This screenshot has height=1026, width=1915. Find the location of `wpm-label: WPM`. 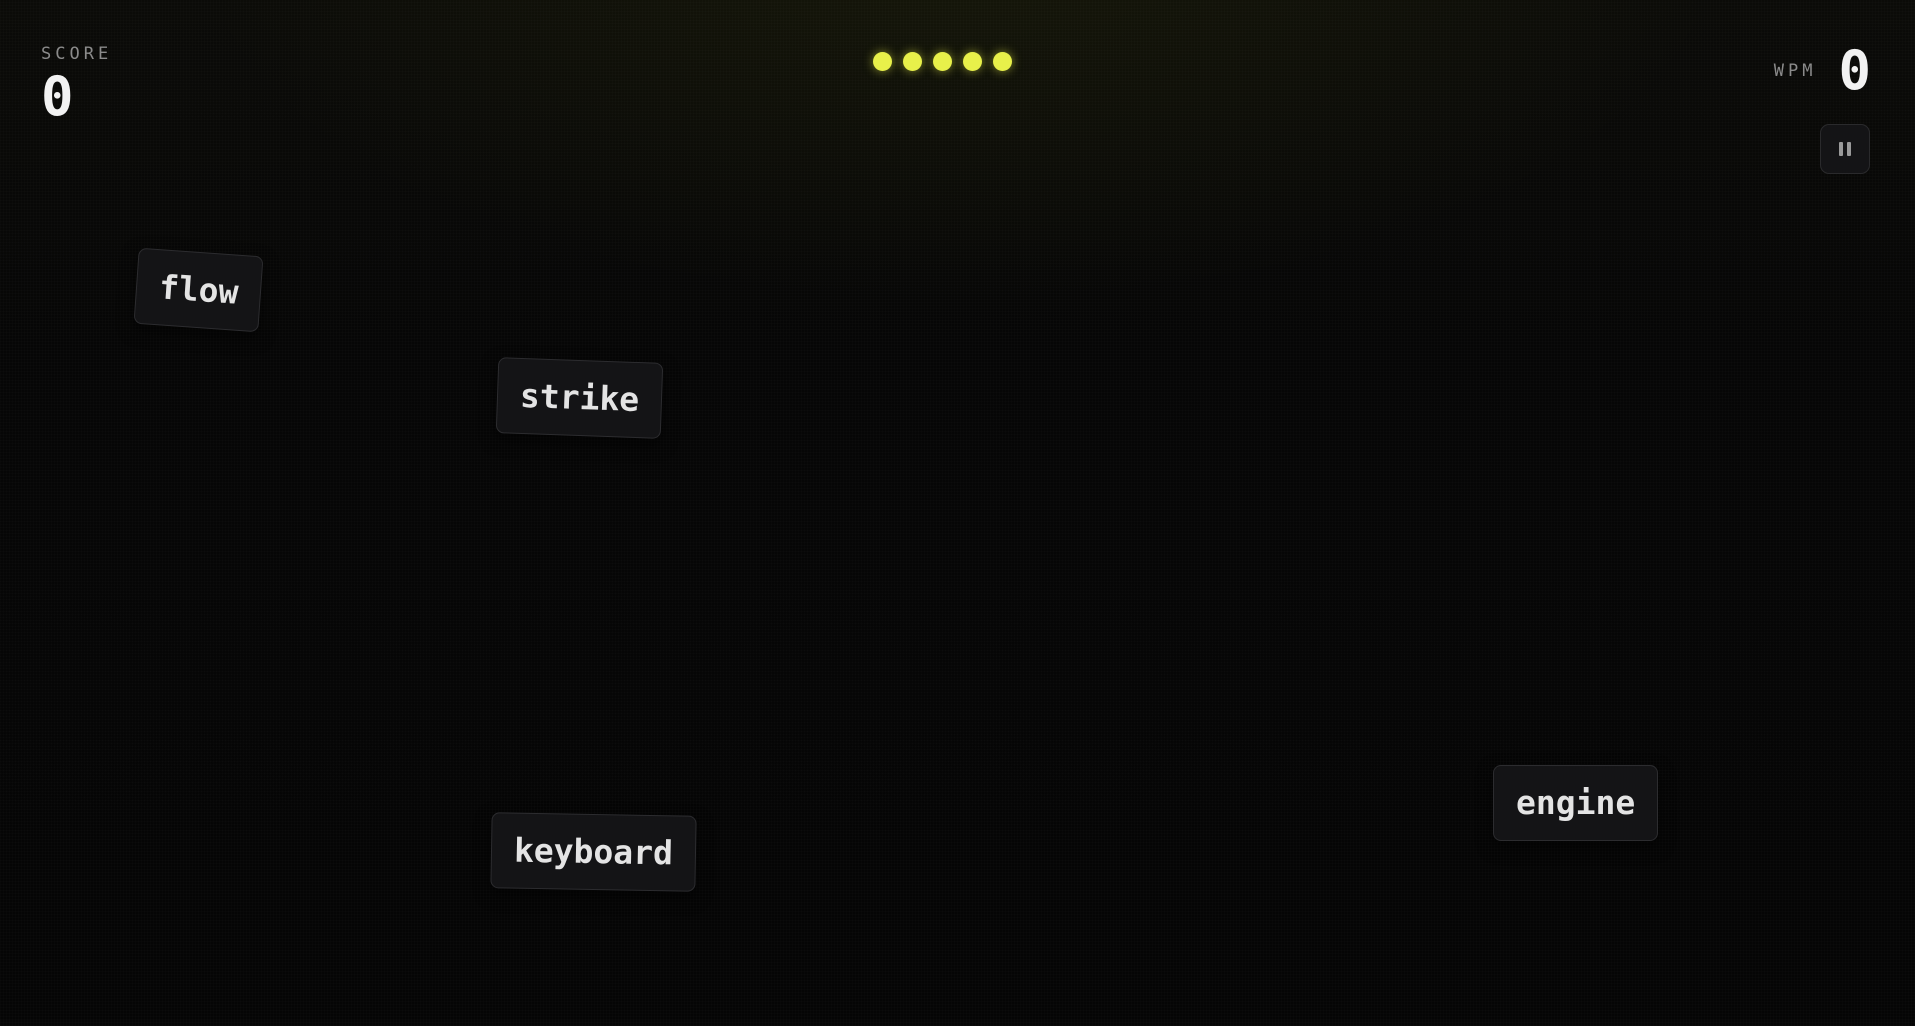

wpm-label: WPM is located at coordinates (1795, 71).